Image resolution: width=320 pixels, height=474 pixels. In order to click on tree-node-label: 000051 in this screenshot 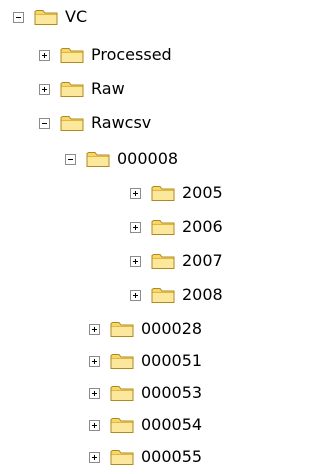, I will do `click(172, 360)`.